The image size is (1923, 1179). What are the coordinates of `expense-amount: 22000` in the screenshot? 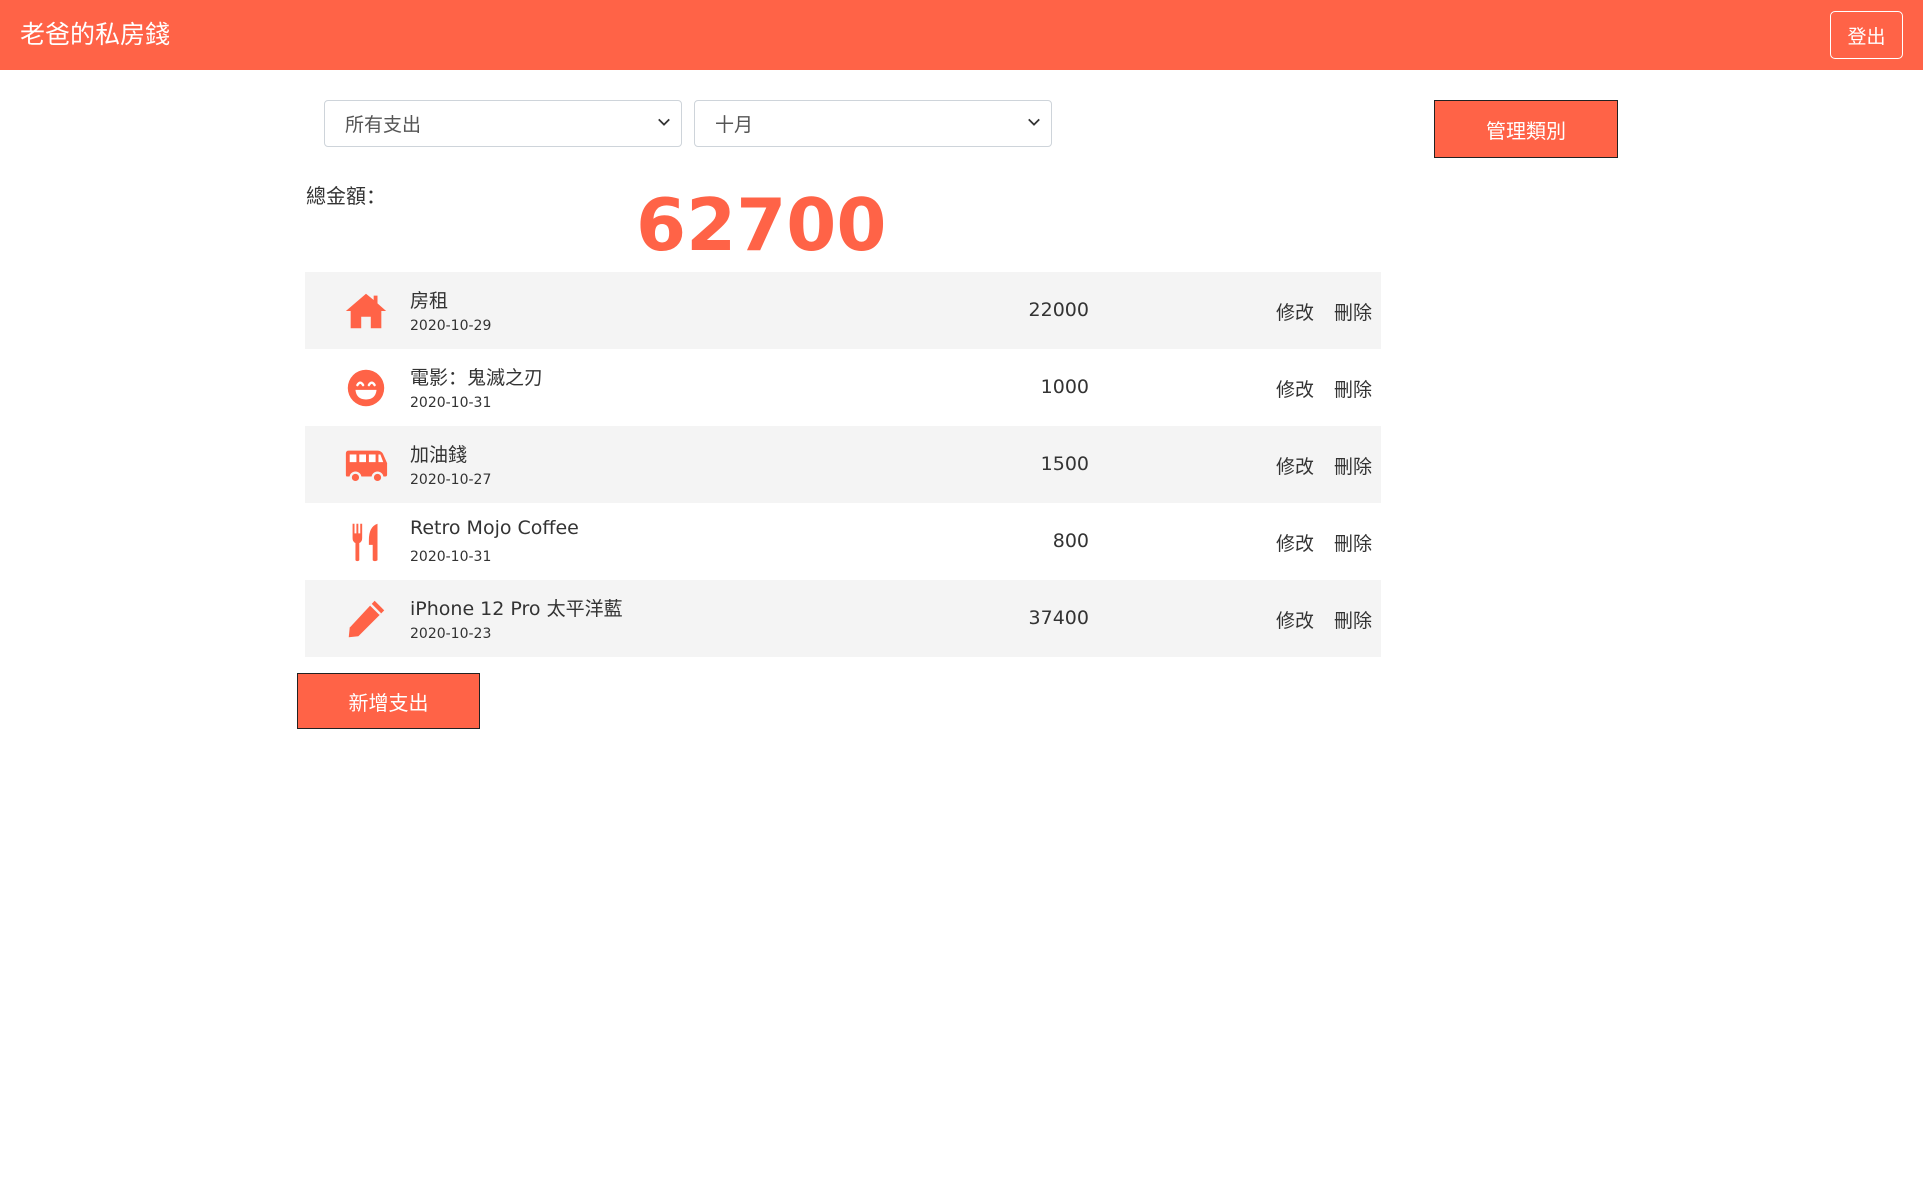 It's located at (1058, 310).